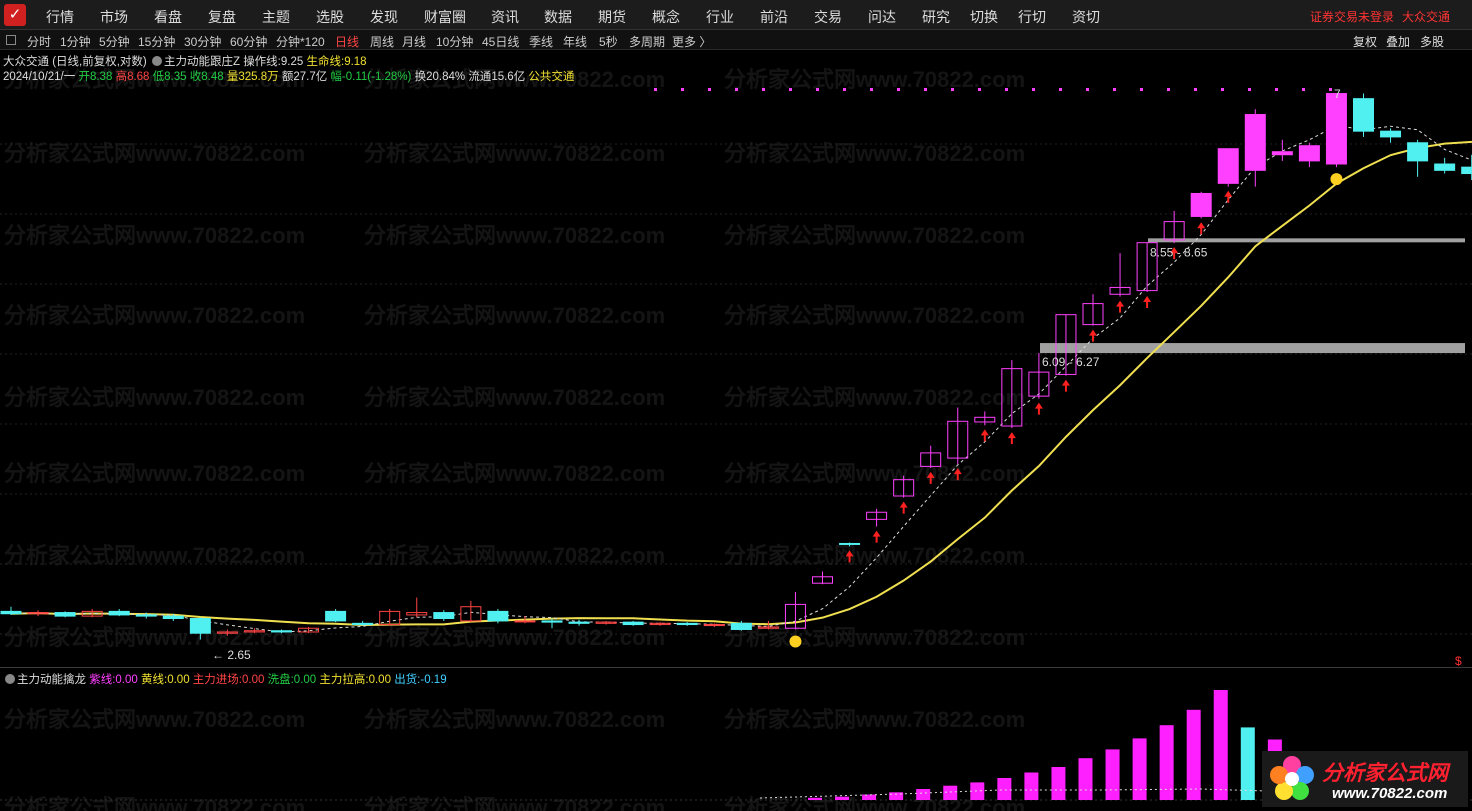 The width and height of the screenshot is (1472, 811). What do you see at coordinates (84, 77) in the screenshot?
I see `open-label: 开` at bounding box center [84, 77].